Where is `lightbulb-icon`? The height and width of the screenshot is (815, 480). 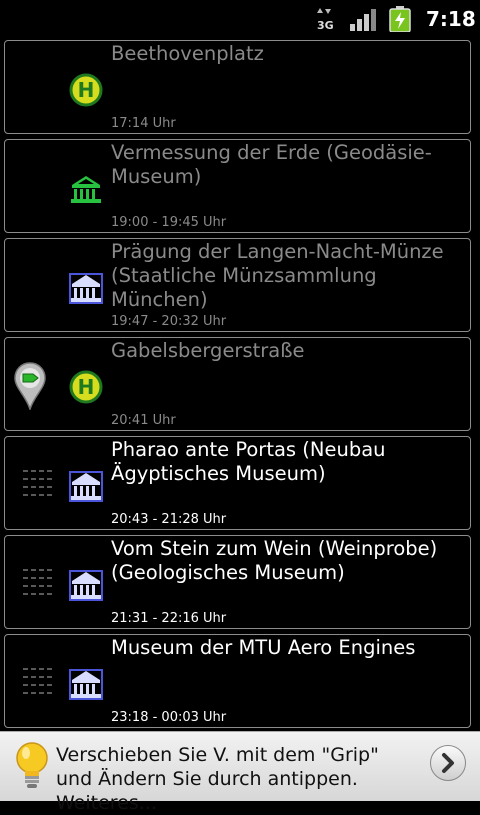 lightbulb-icon is located at coordinates (32, 765).